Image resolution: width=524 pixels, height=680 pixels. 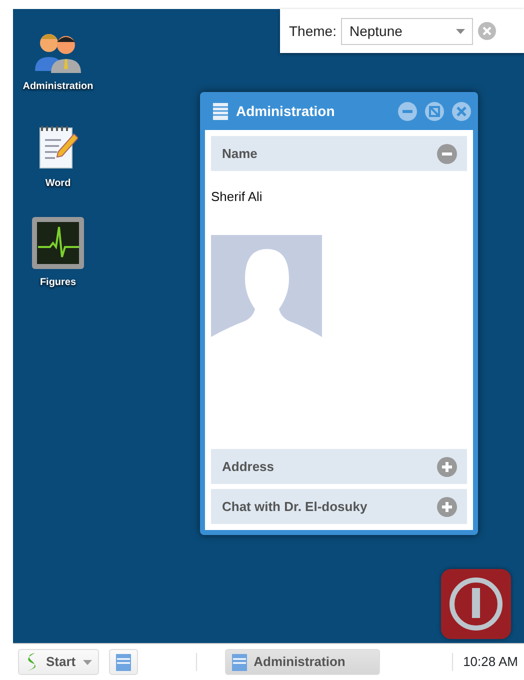 What do you see at coordinates (407, 31) in the screenshot?
I see `theme-select: Neptune` at bounding box center [407, 31].